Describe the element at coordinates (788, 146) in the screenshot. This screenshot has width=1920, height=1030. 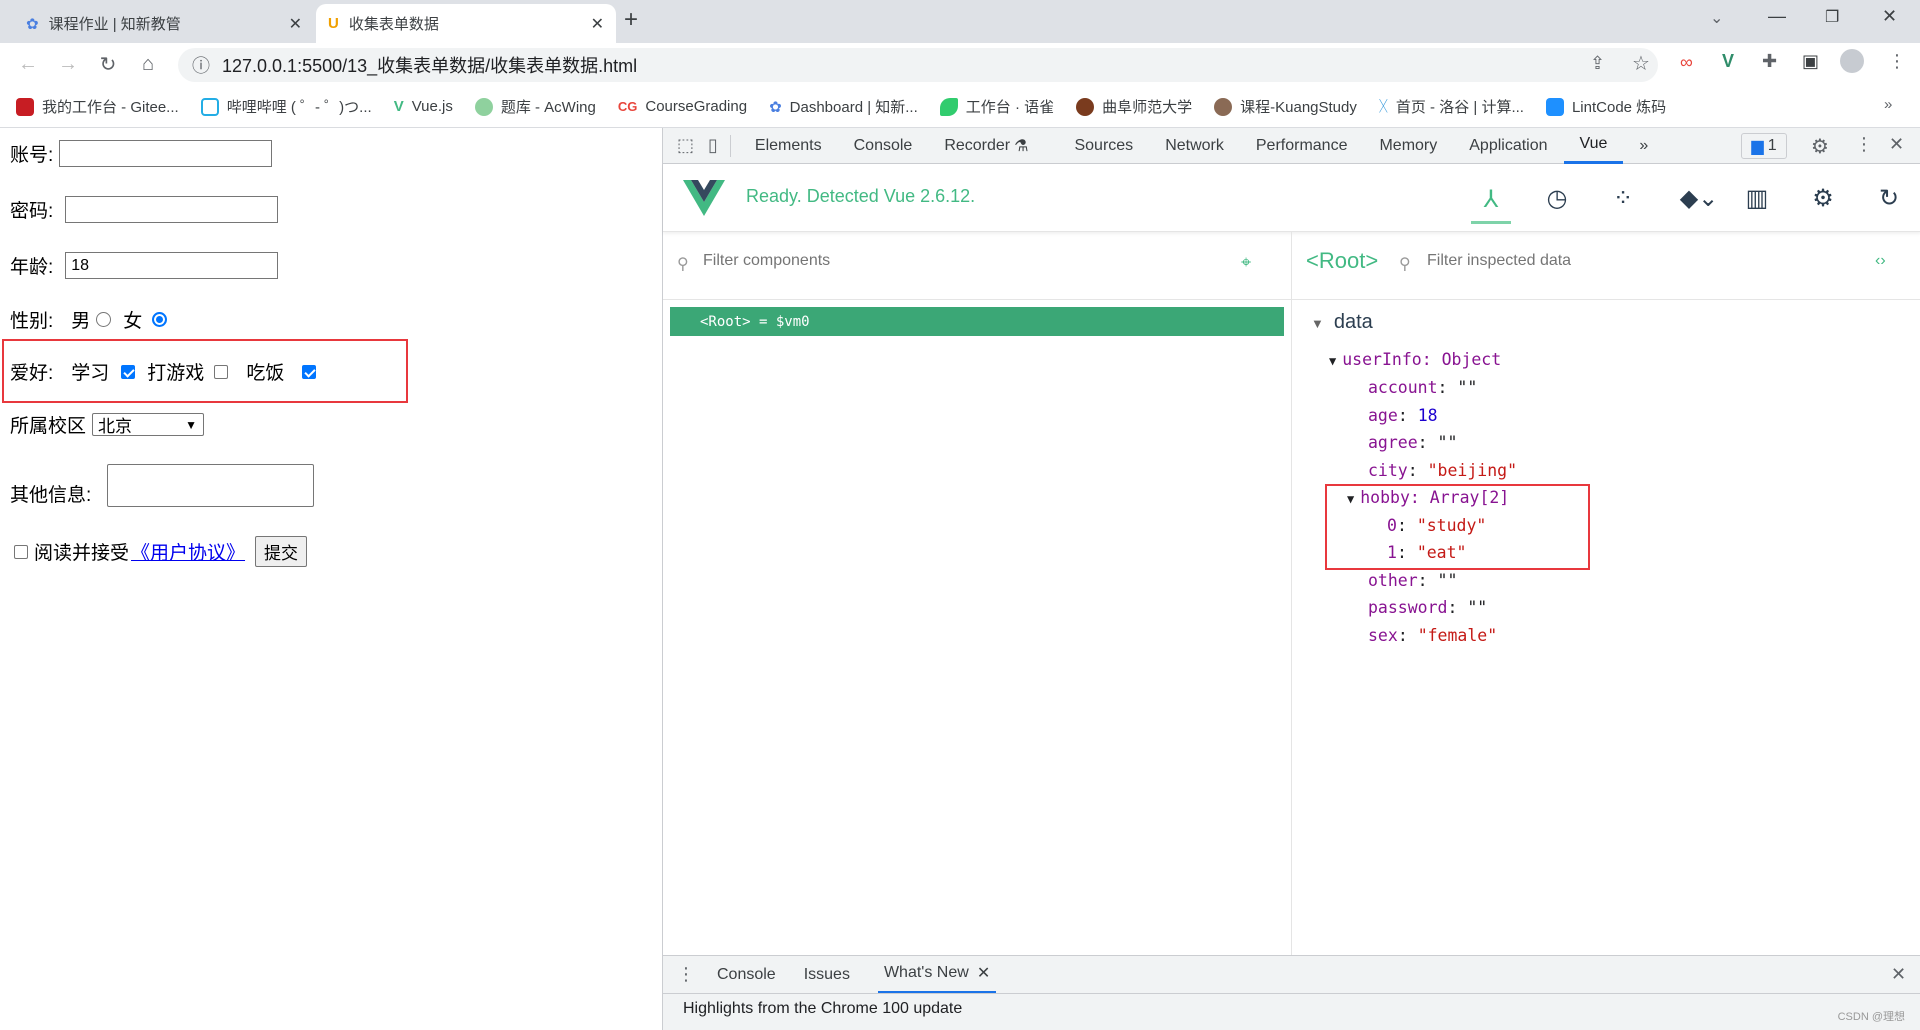
I see `tab-elements: Elements` at that location.